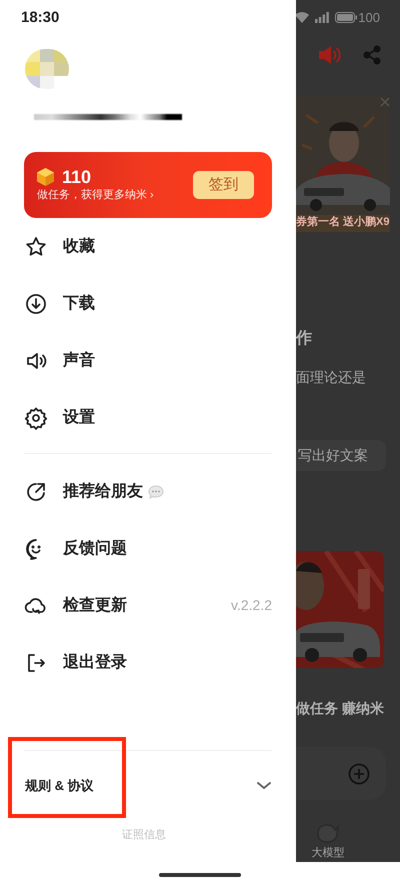 The height and width of the screenshot is (888, 400). What do you see at coordinates (148, 246) in the screenshot?
I see `menu-item: 收藏` at bounding box center [148, 246].